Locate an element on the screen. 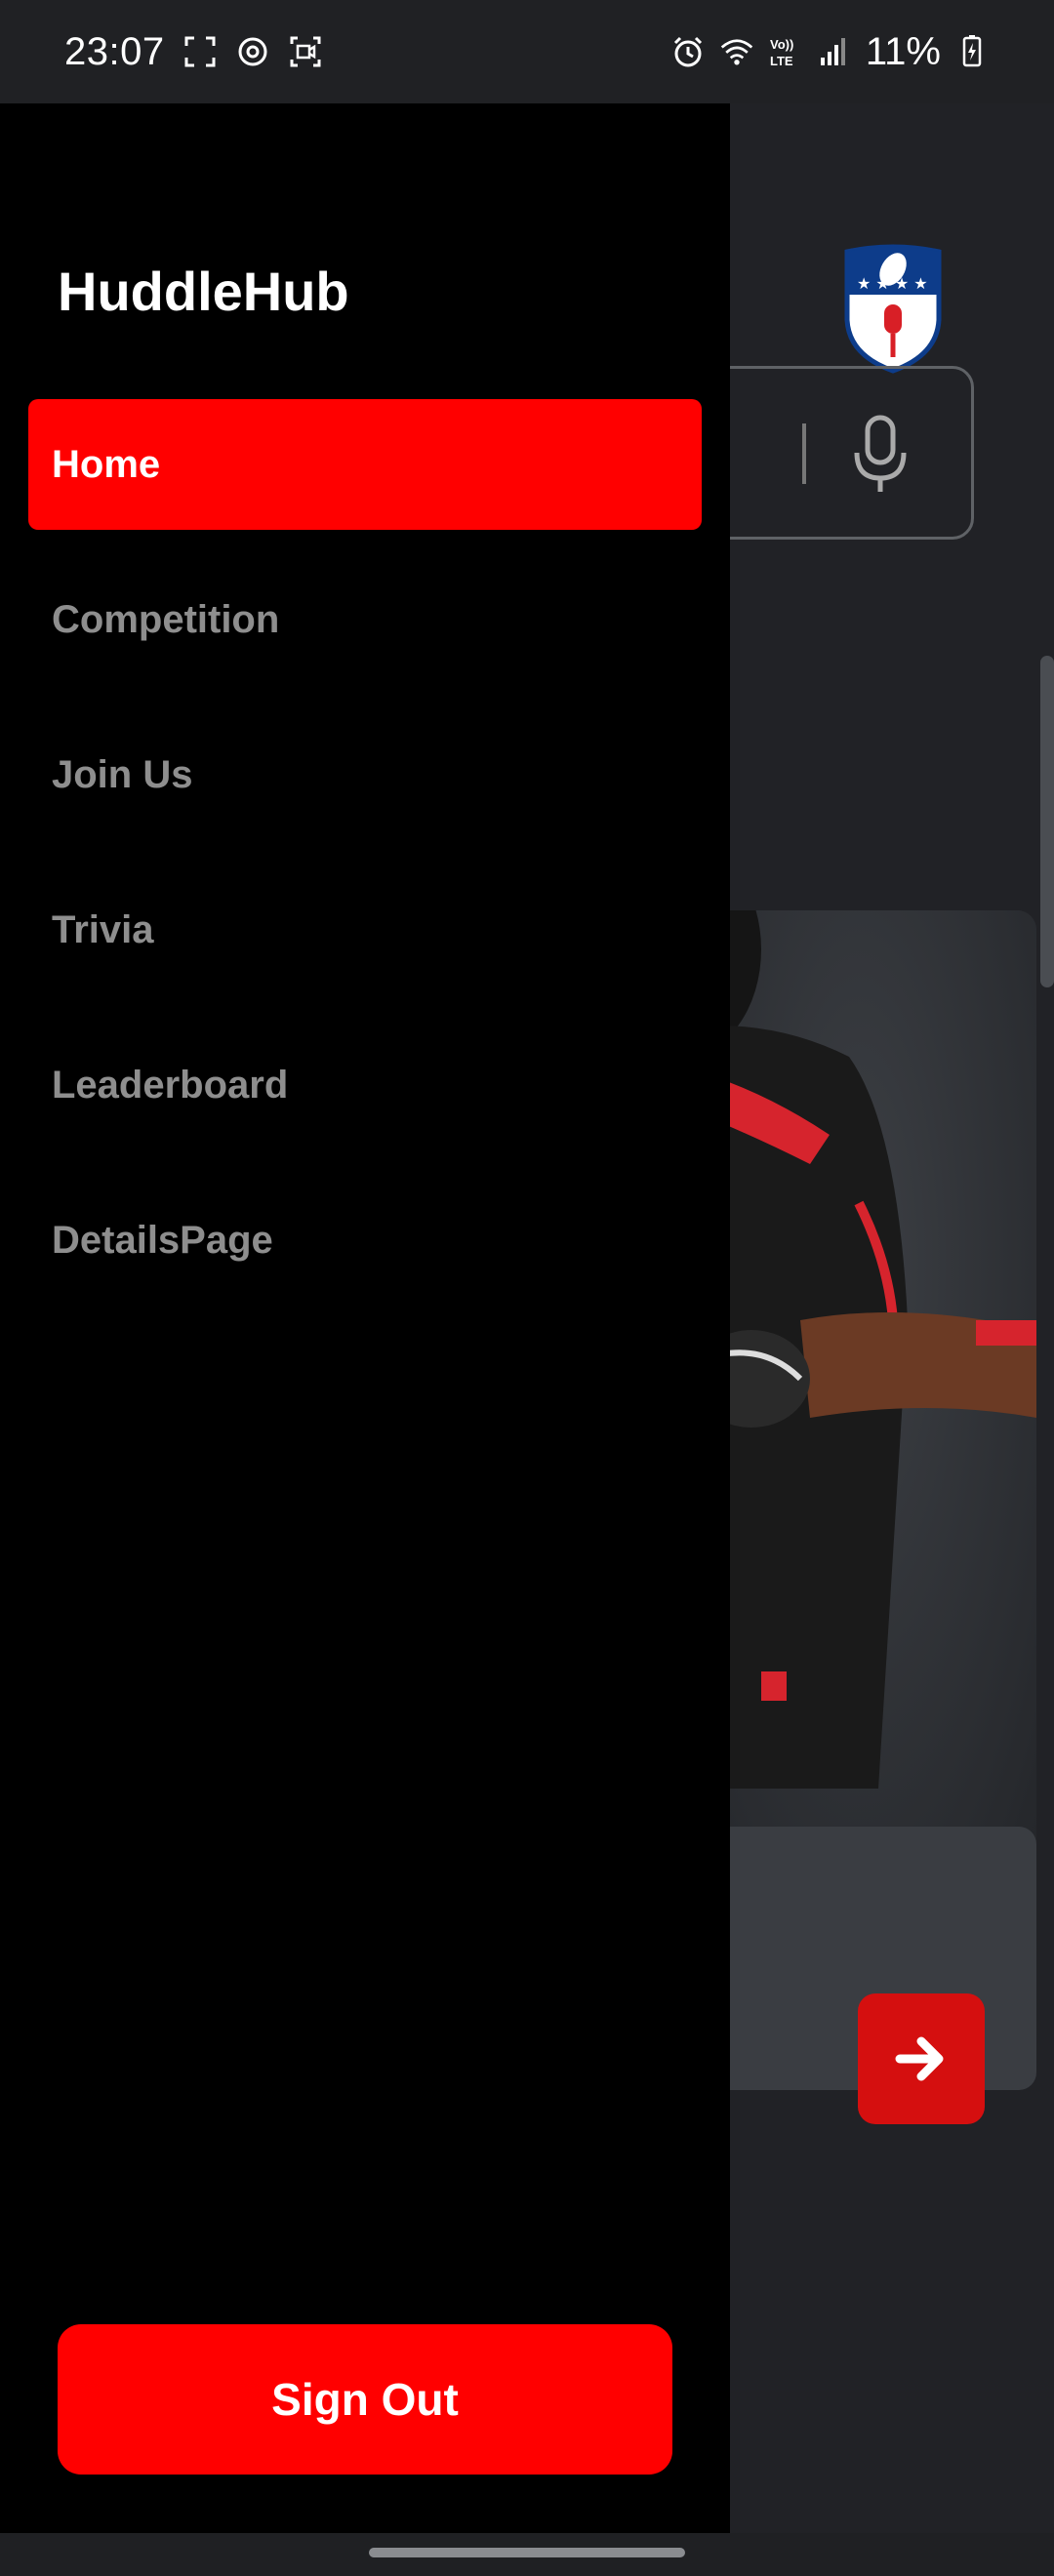  volte-icon: Vo)) LTE is located at coordinates (781, 52).